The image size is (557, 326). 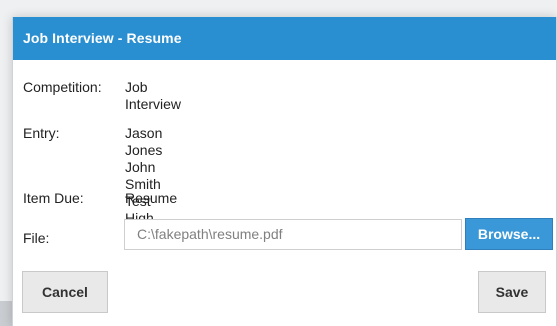 I want to click on dialog-title: Job Interview - Resume, so click(x=284, y=38).